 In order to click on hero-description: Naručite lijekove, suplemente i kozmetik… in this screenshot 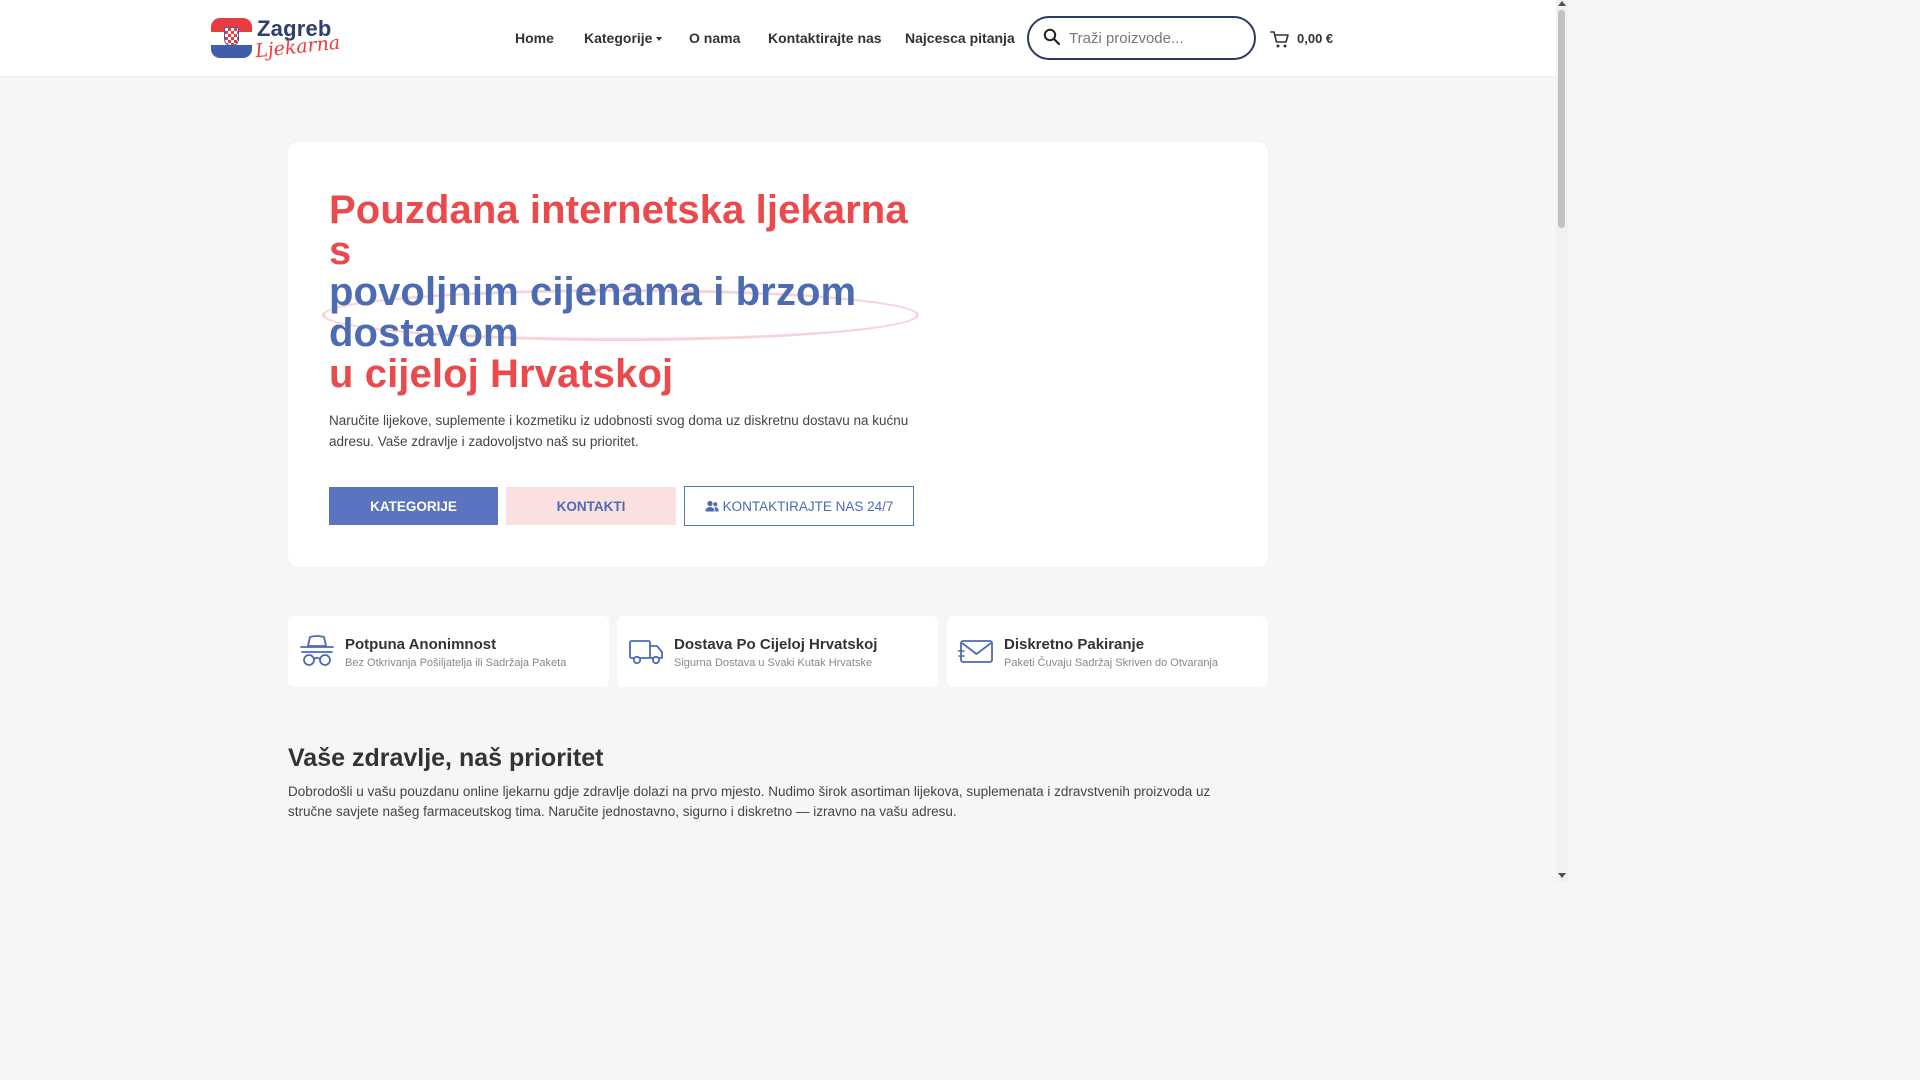, I will do `click(619, 431)`.